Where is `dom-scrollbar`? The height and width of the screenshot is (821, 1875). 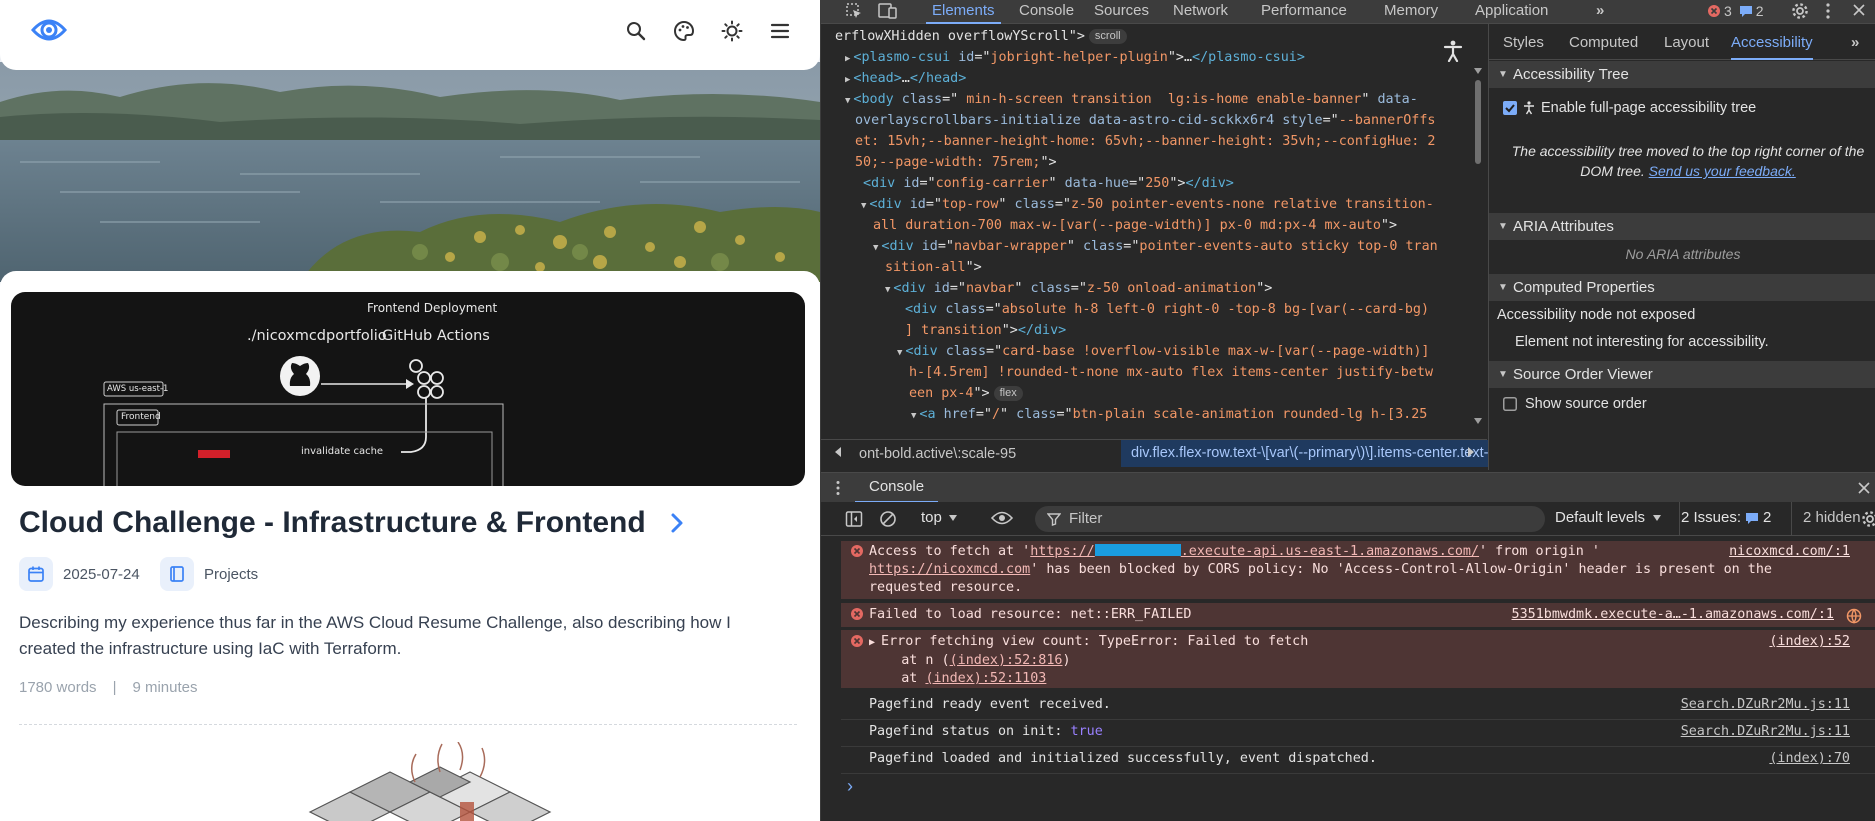 dom-scrollbar is located at coordinates (1478, 249).